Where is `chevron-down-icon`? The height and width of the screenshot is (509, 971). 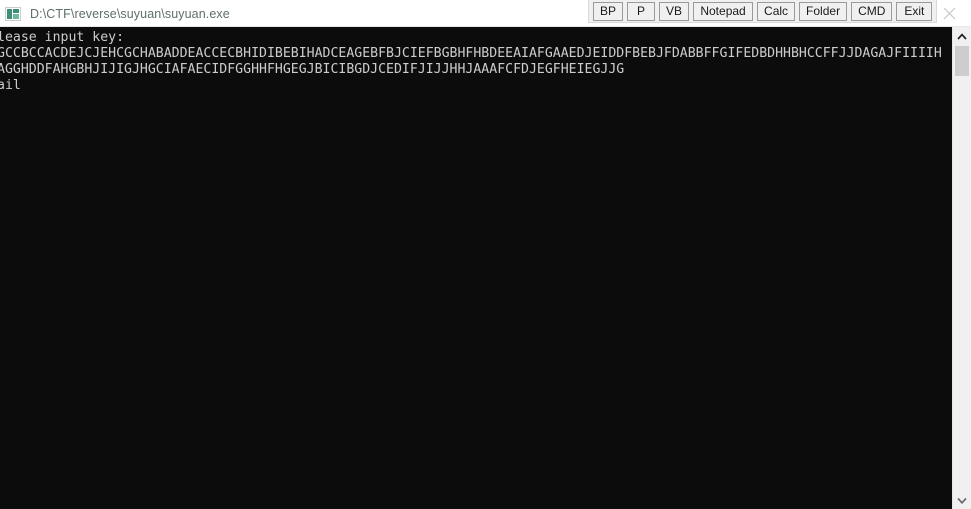
chevron-down-icon is located at coordinates (962, 500).